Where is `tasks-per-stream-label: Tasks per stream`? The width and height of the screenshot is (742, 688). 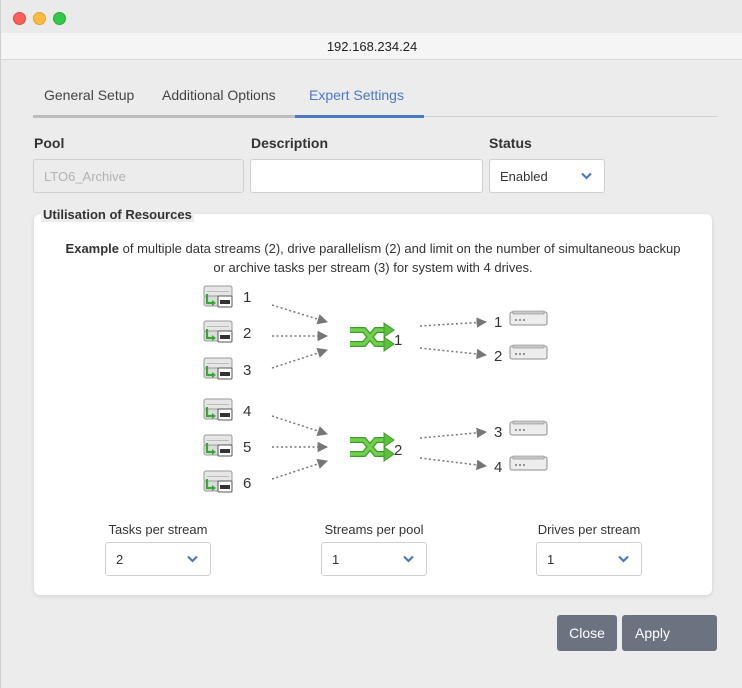
tasks-per-stream-label: Tasks per stream is located at coordinates (158, 529).